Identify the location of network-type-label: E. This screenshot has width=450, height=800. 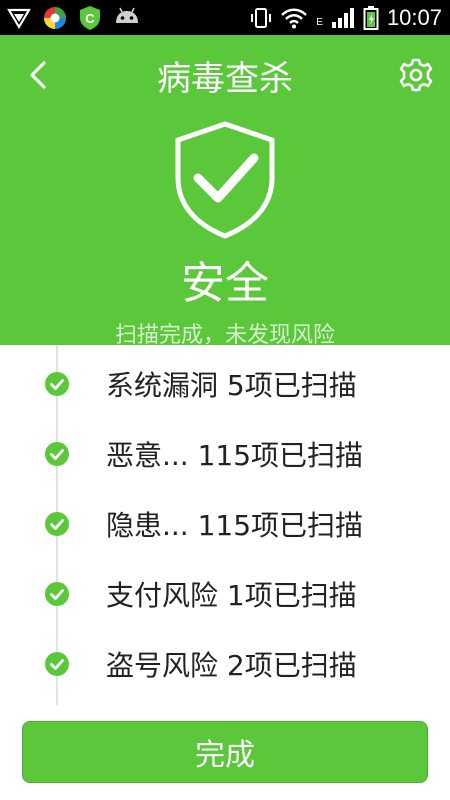
(319, 22).